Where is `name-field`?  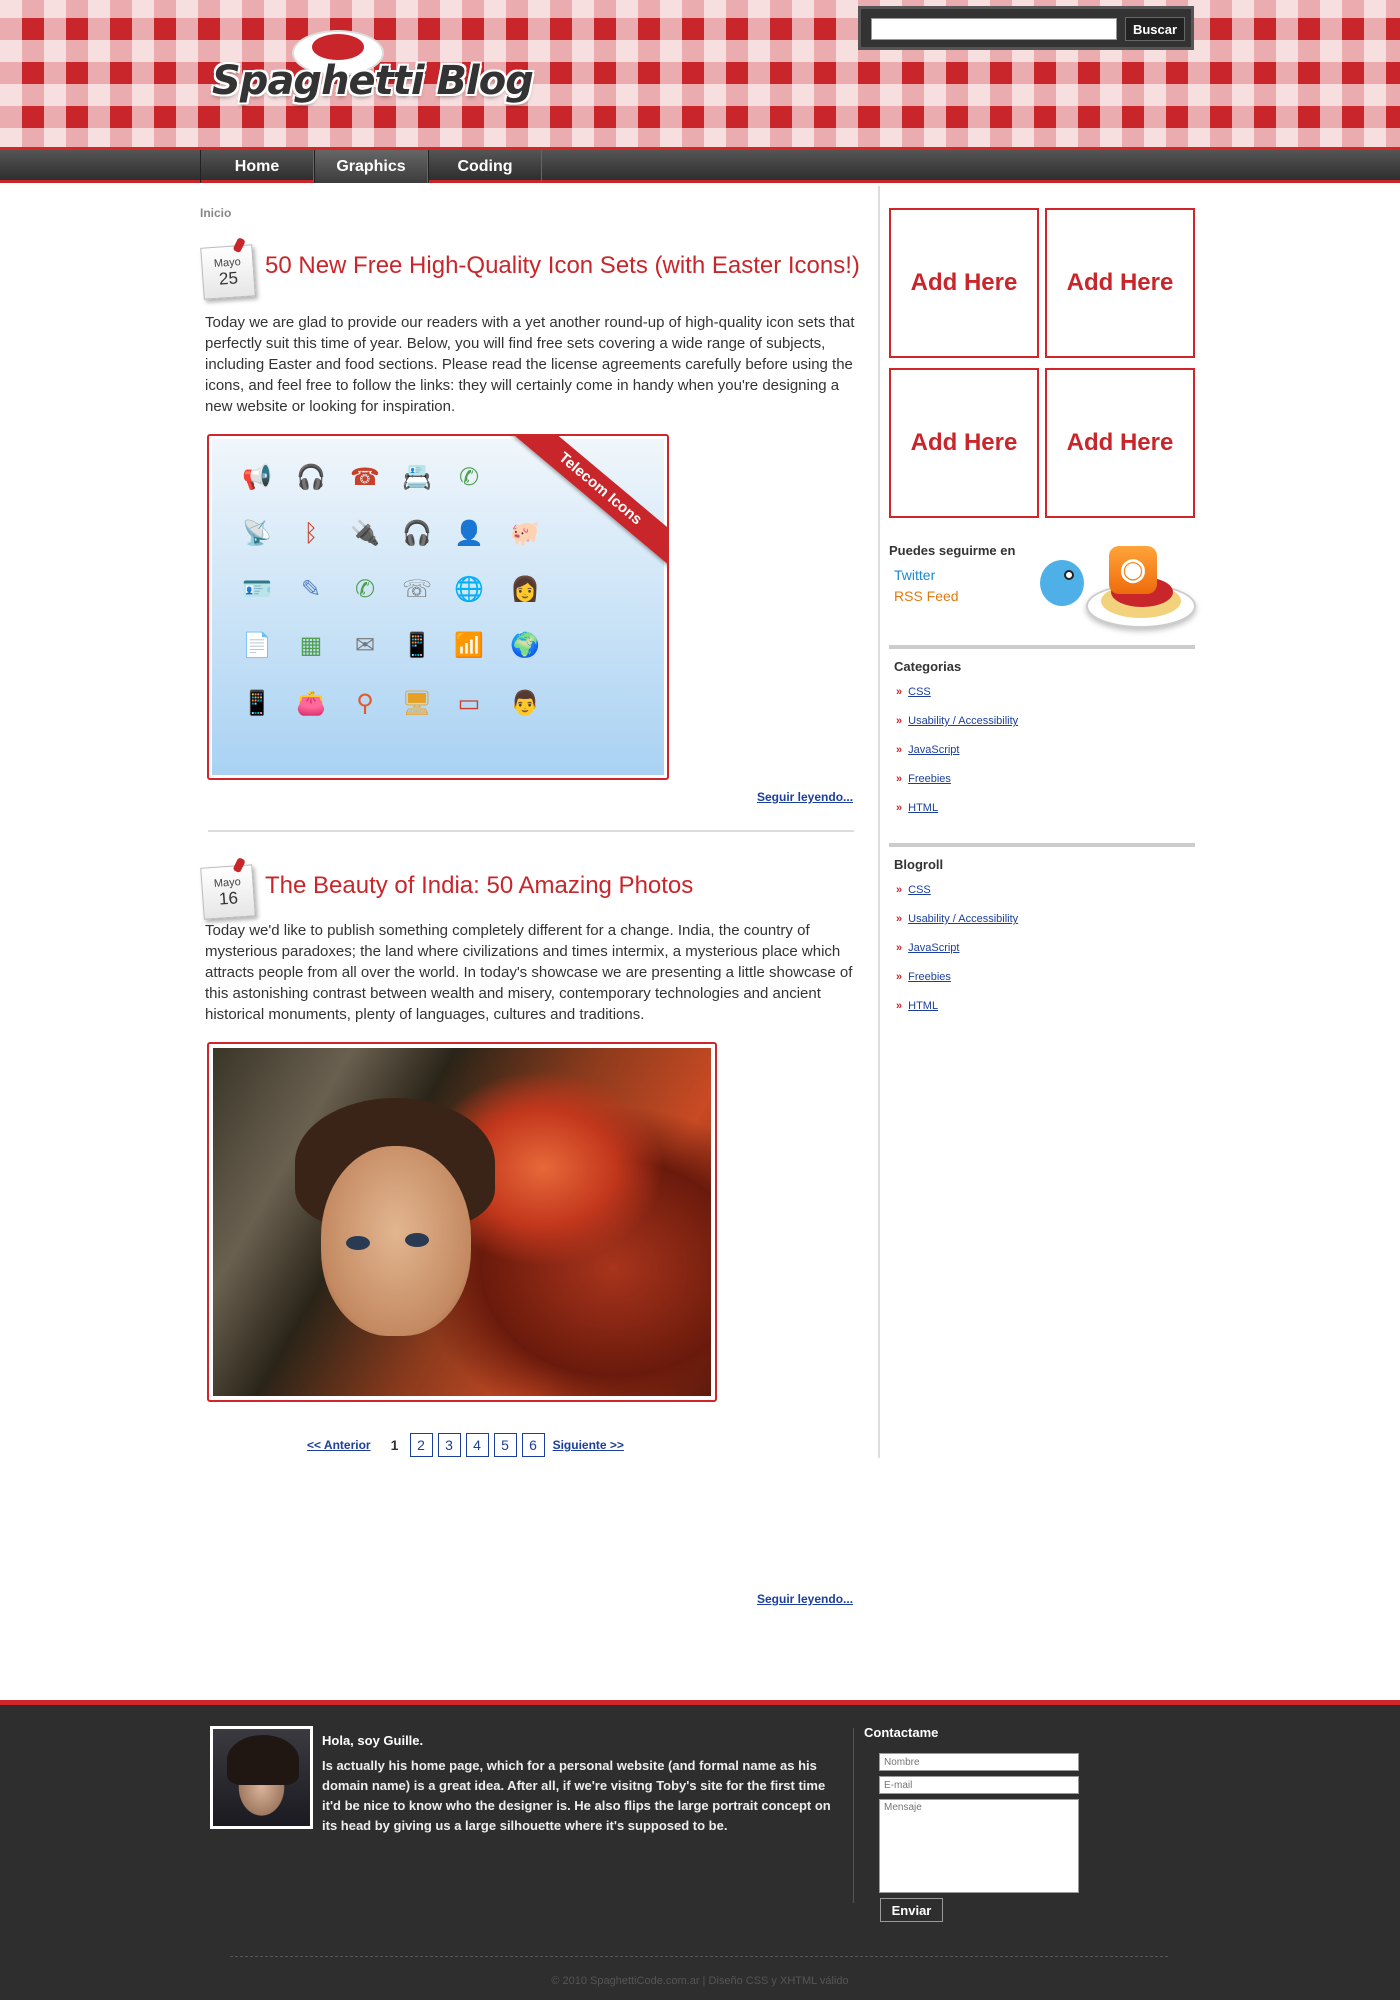
name-field is located at coordinates (979, 1762).